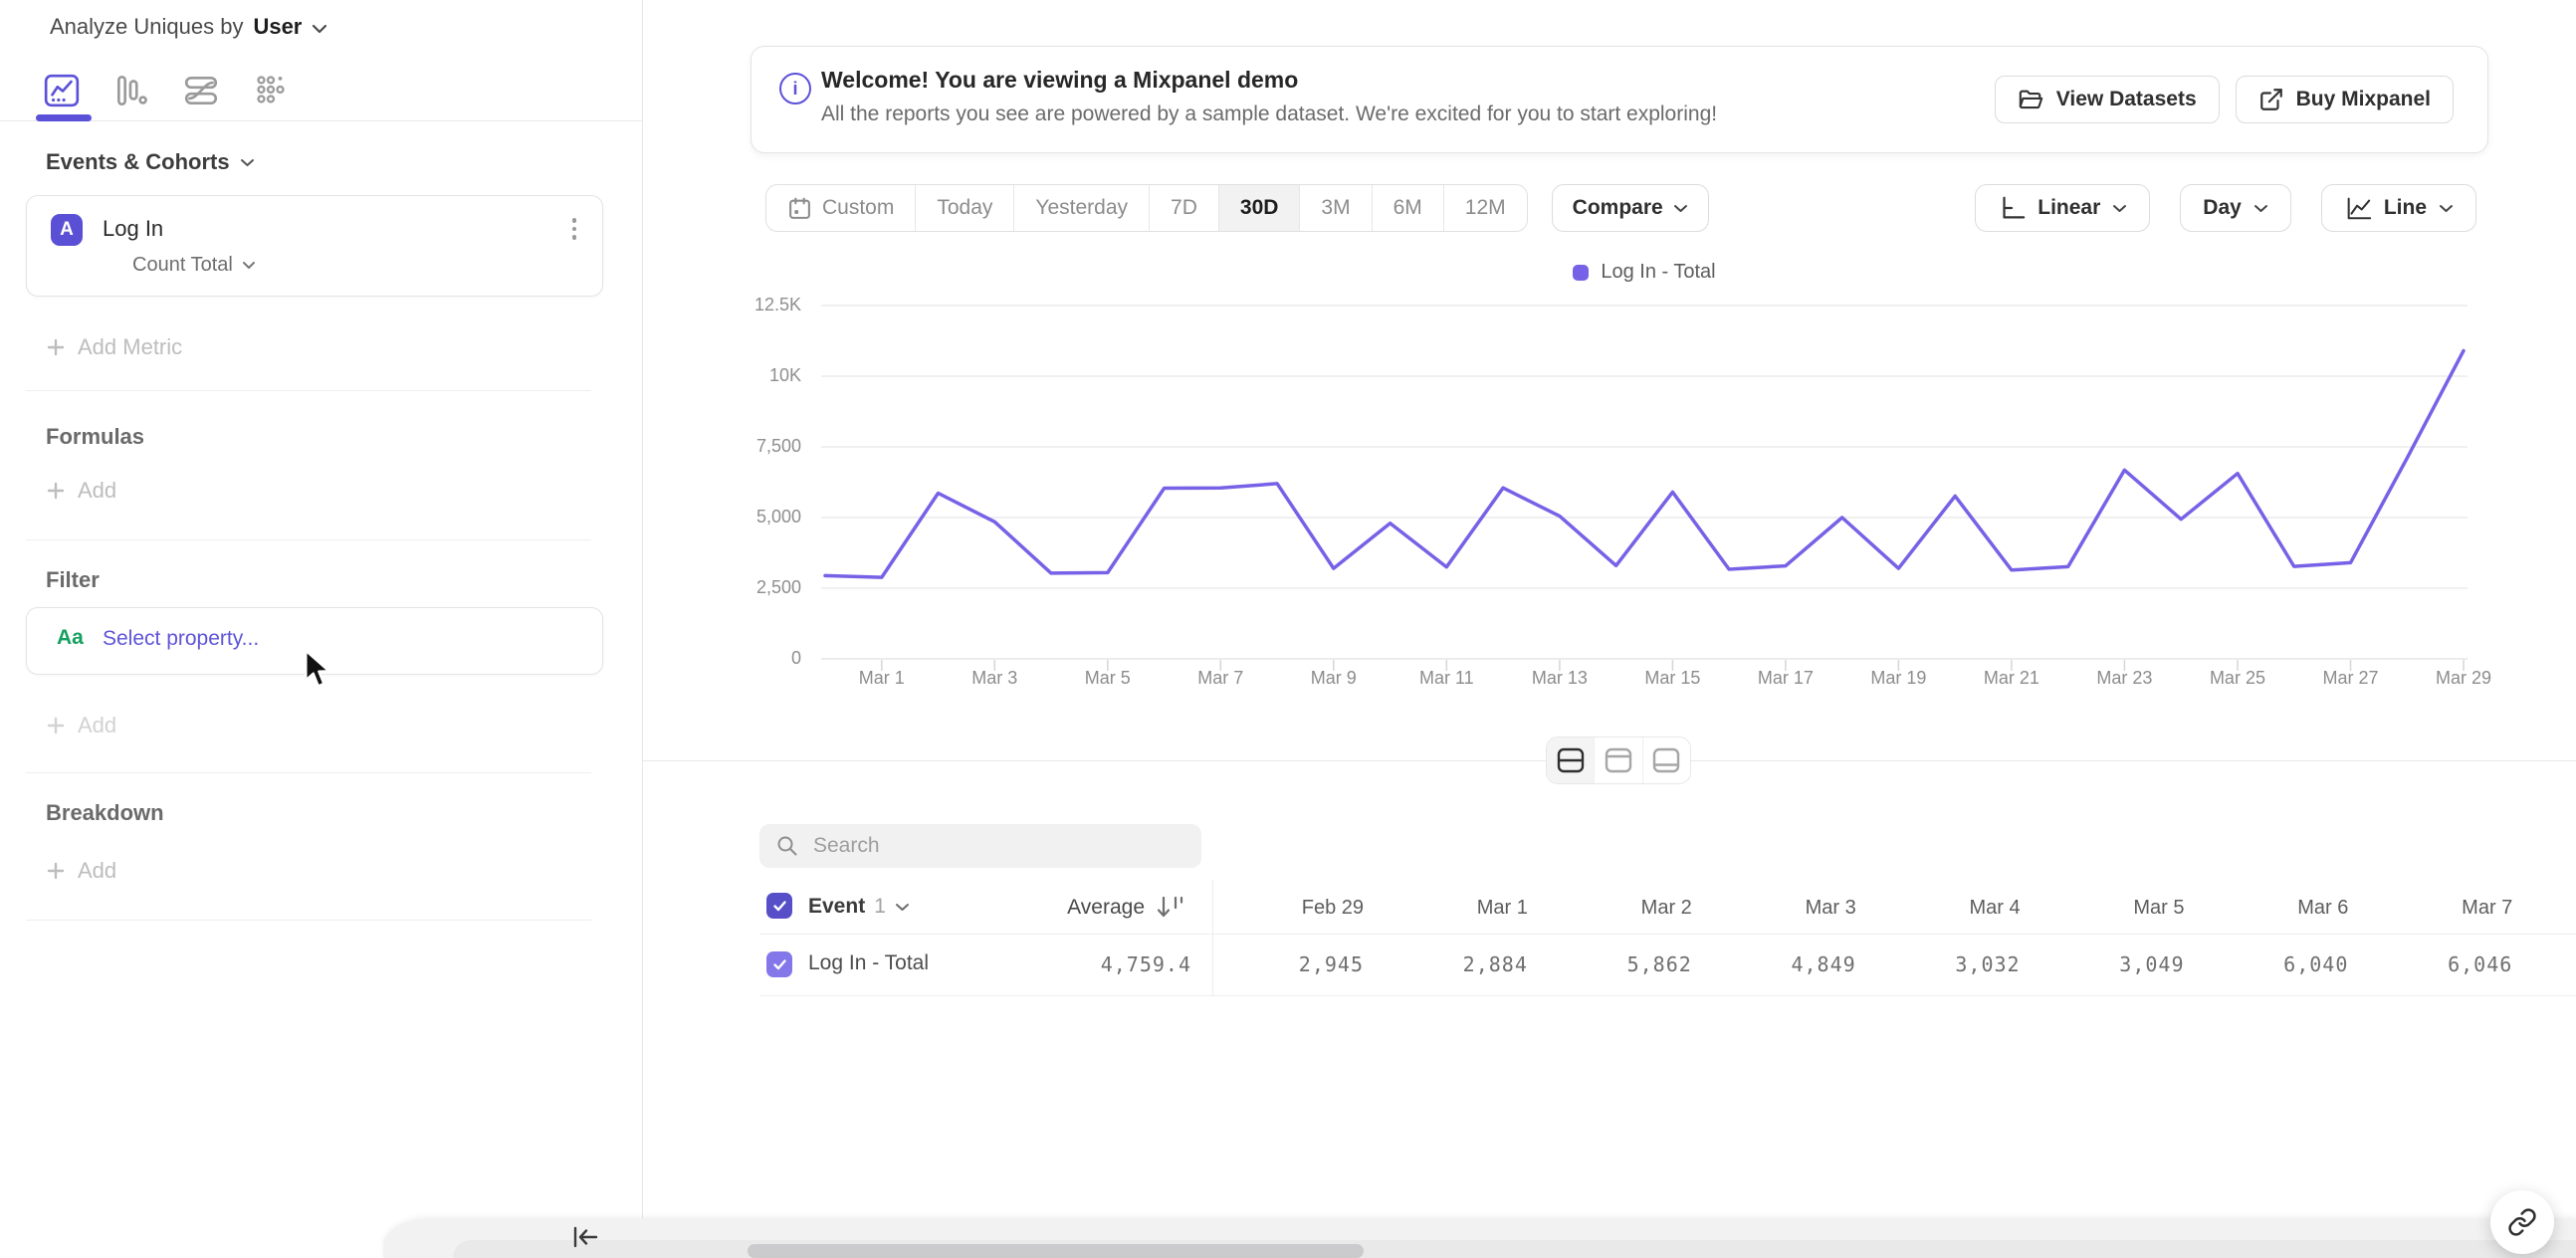  What do you see at coordinates (795, 658) in the screenshot?
I see `y-axis-label: 0` at bounding box center [795, 658].